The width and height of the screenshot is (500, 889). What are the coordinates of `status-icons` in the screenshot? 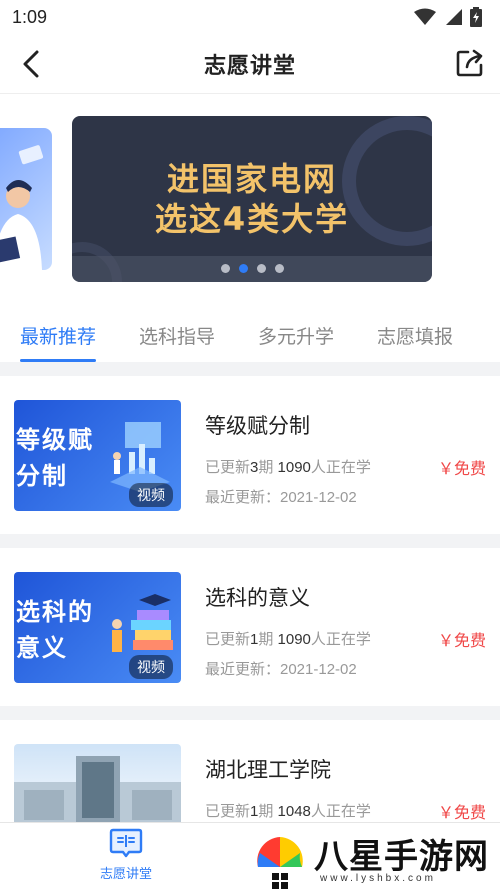 It's located at (448, 17).